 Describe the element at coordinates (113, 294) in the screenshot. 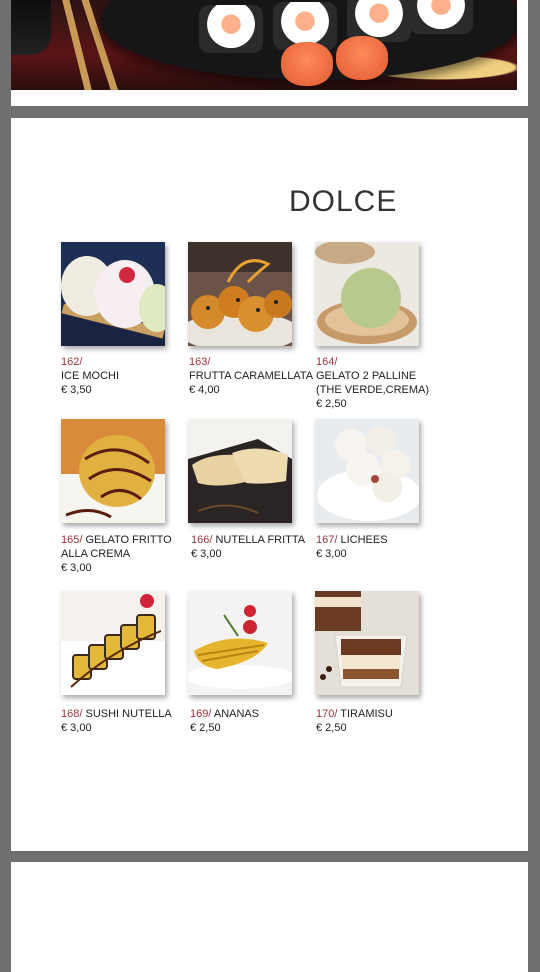

I see `ice-mochi-photo` at that location.